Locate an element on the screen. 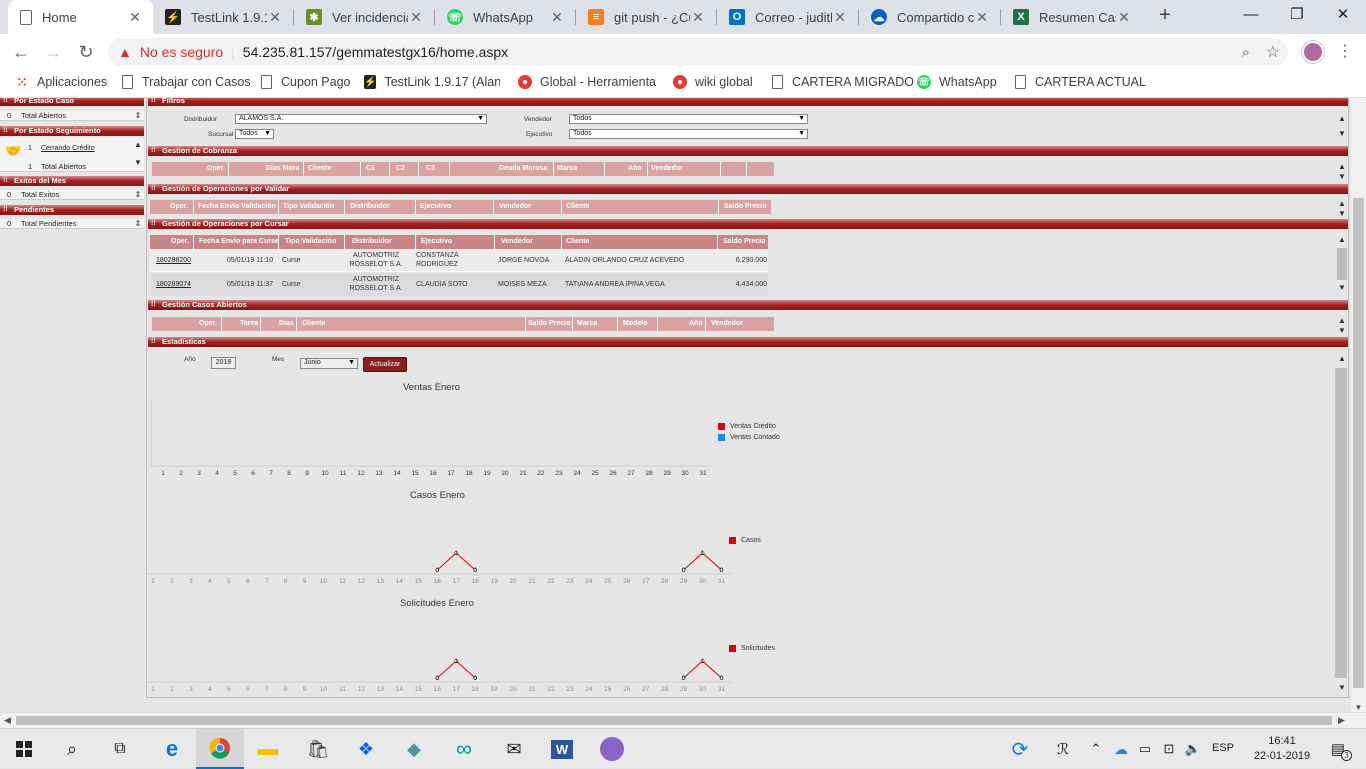  mail-icon: ✉ is located at coordinates (514, 749).